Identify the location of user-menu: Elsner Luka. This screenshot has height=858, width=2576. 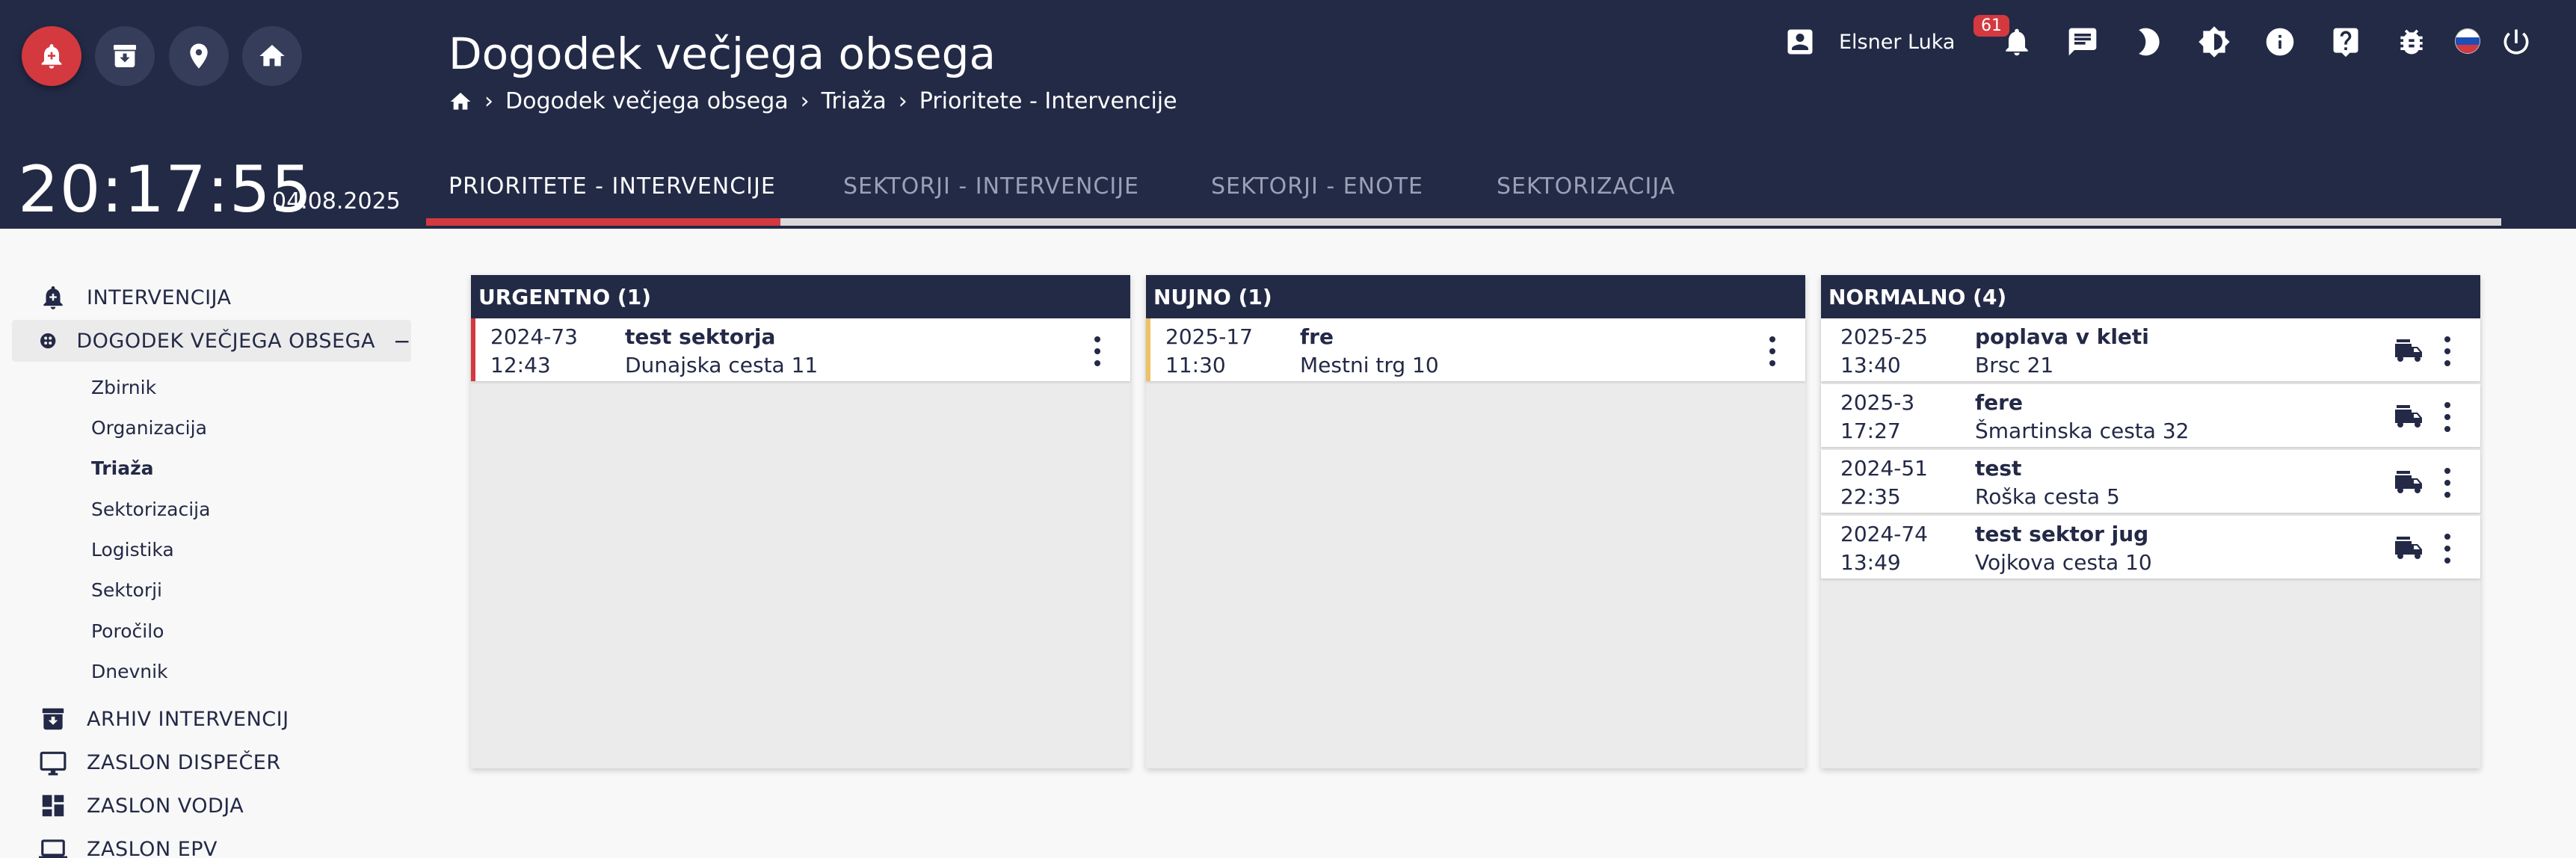
(1869, 41).